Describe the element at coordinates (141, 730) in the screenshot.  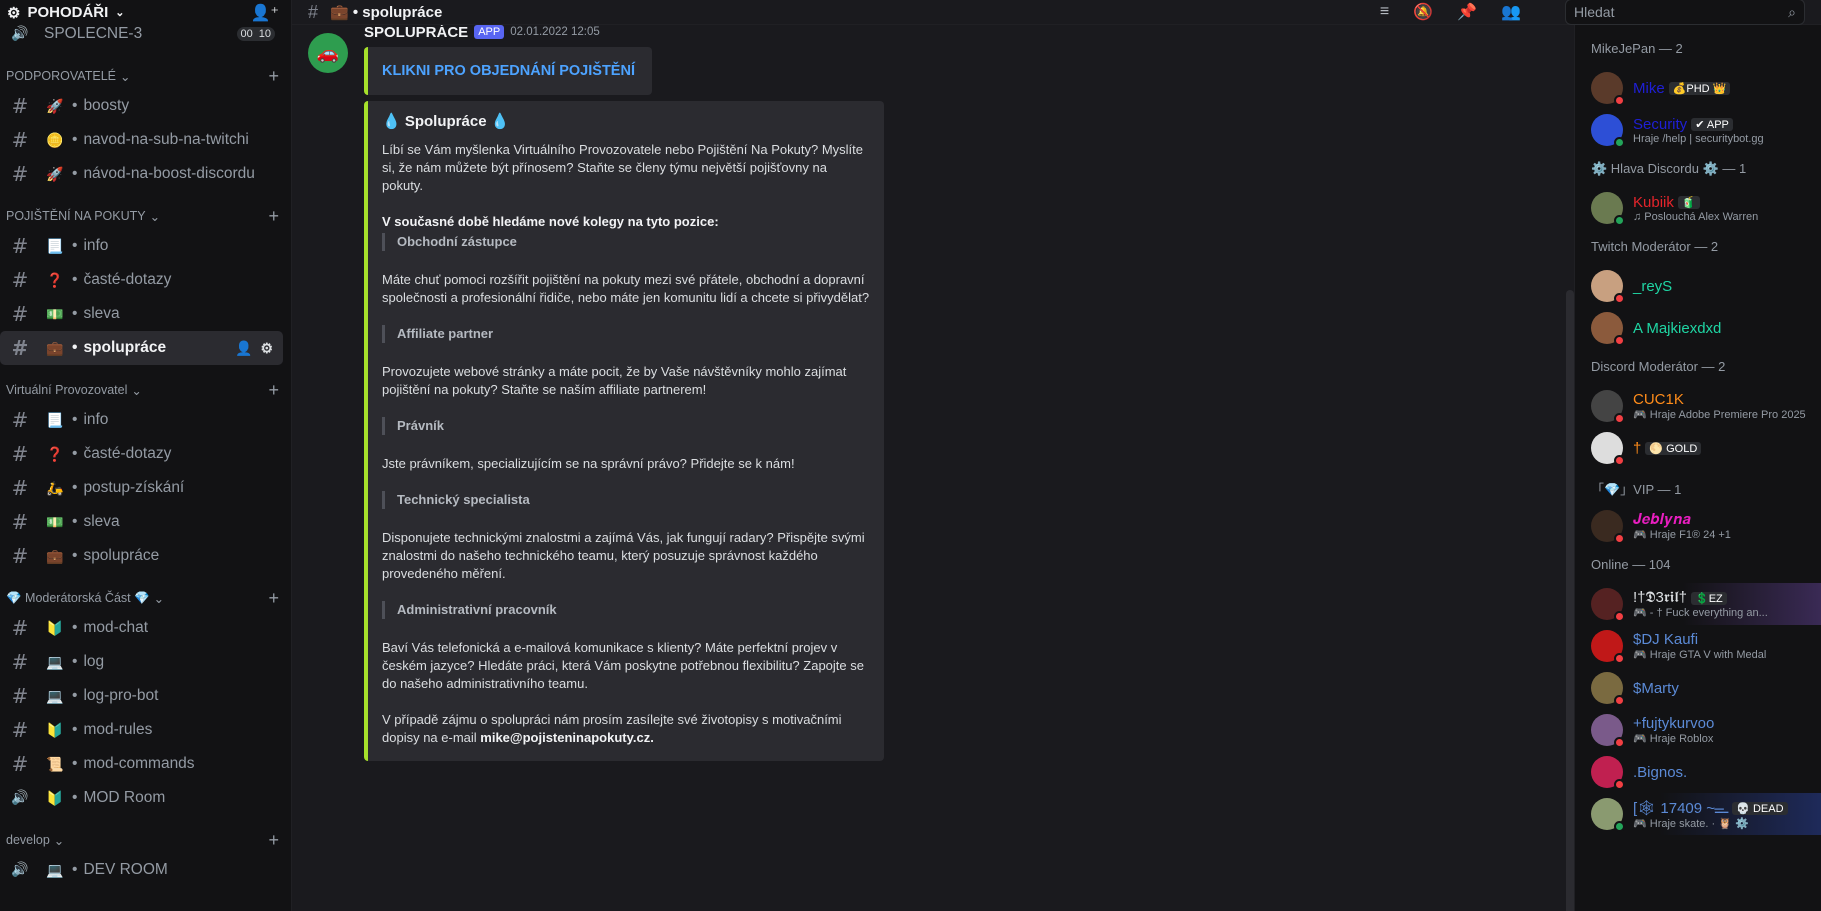
I see `channel-item: # 🔰 • mod-rules` at that location.